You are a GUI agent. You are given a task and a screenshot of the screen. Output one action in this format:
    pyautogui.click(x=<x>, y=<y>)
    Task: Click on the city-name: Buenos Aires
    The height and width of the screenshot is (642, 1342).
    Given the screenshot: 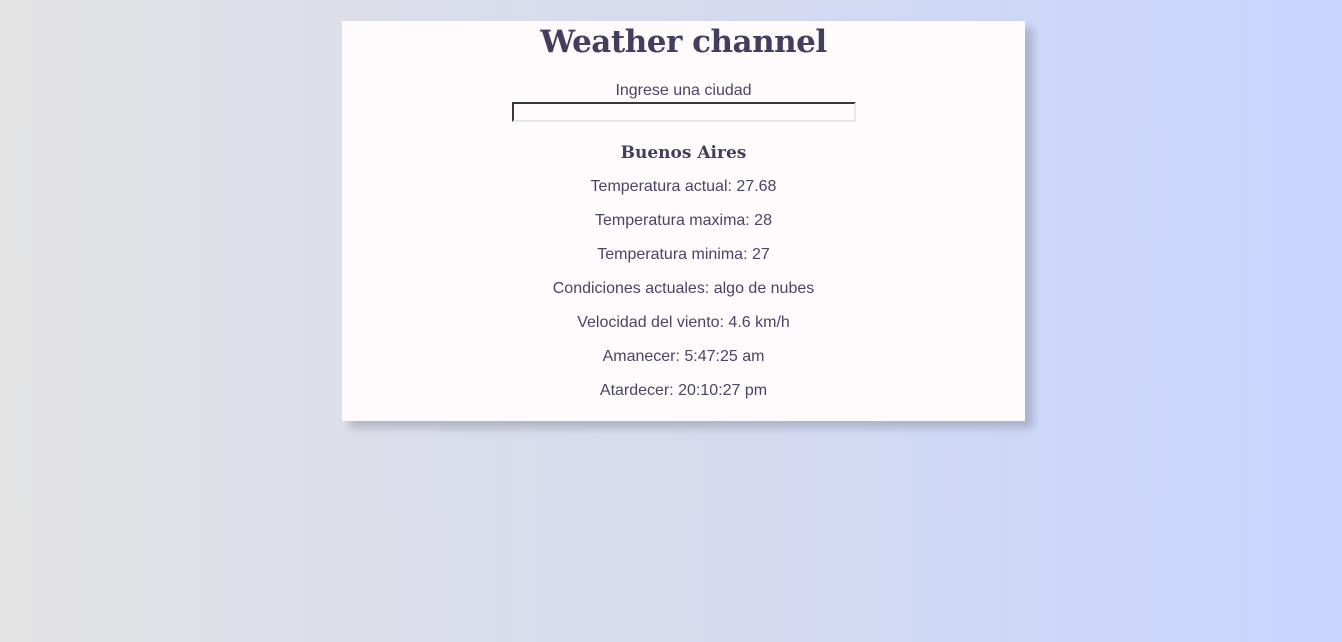 What is the action you would take?
    pyautogui.click(x=683, y=153)
    